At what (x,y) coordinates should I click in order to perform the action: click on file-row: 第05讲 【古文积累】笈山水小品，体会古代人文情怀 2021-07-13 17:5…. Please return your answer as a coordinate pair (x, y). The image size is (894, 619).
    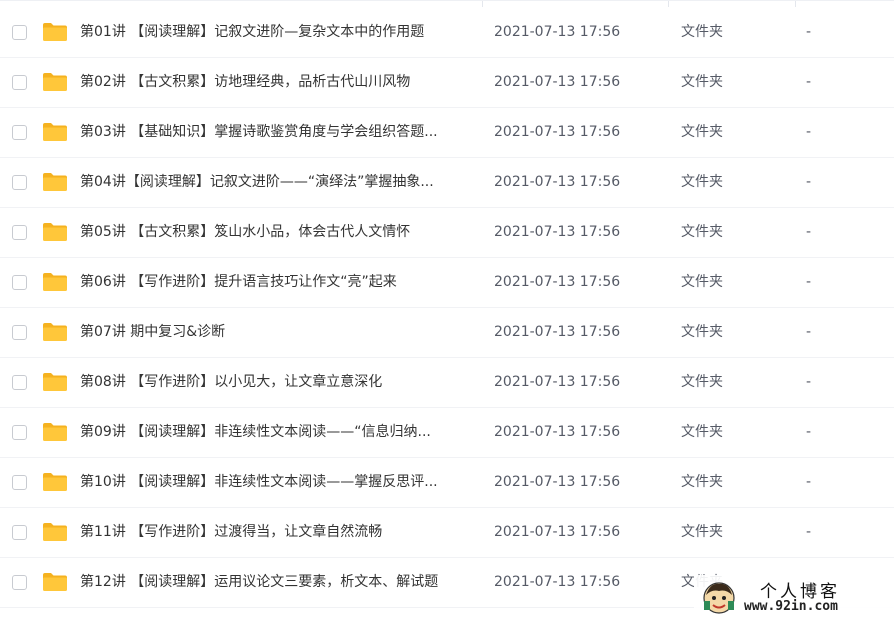
    Looking at the image, I should click on (447, 233).